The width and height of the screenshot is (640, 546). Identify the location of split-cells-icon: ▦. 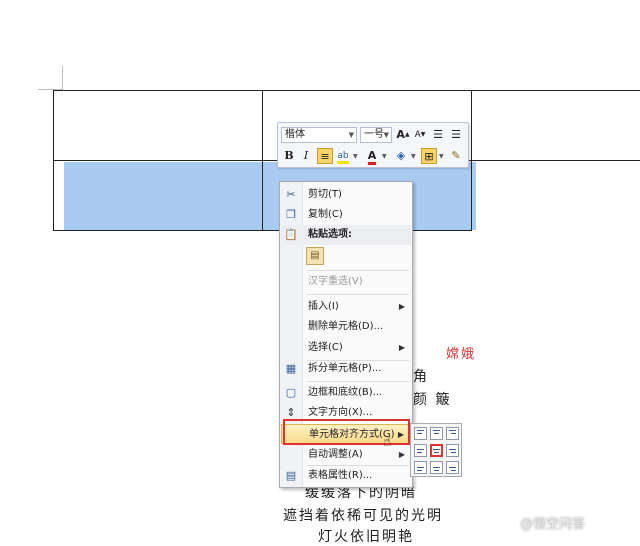
(291, 368).